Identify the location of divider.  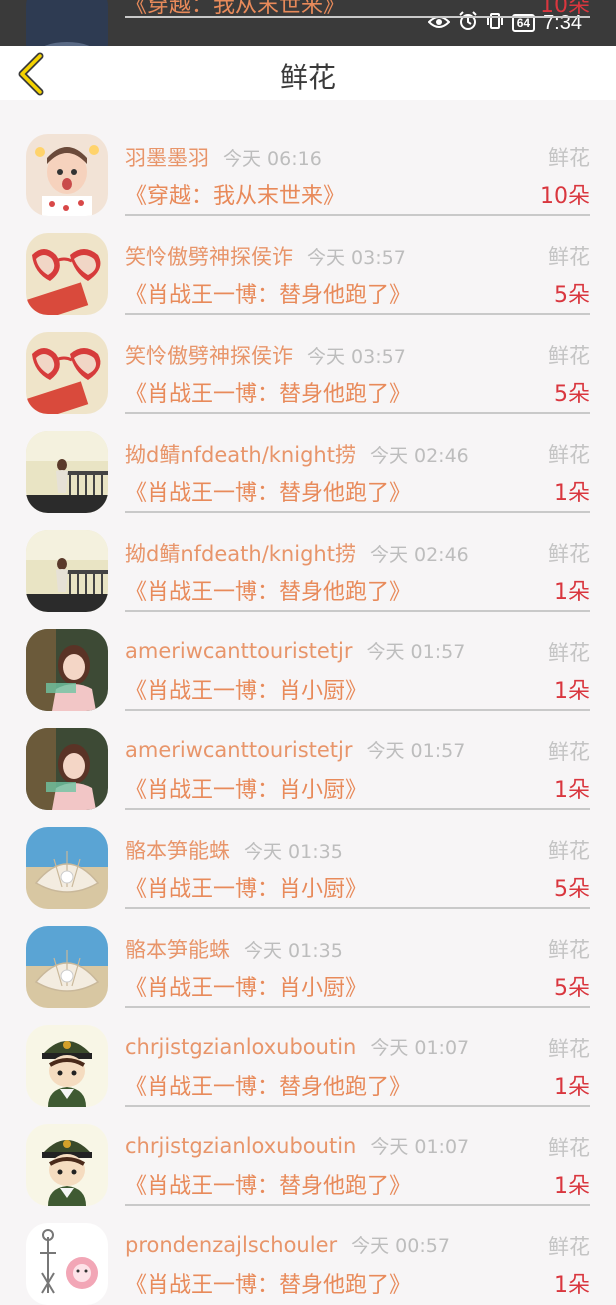
(357, 17).